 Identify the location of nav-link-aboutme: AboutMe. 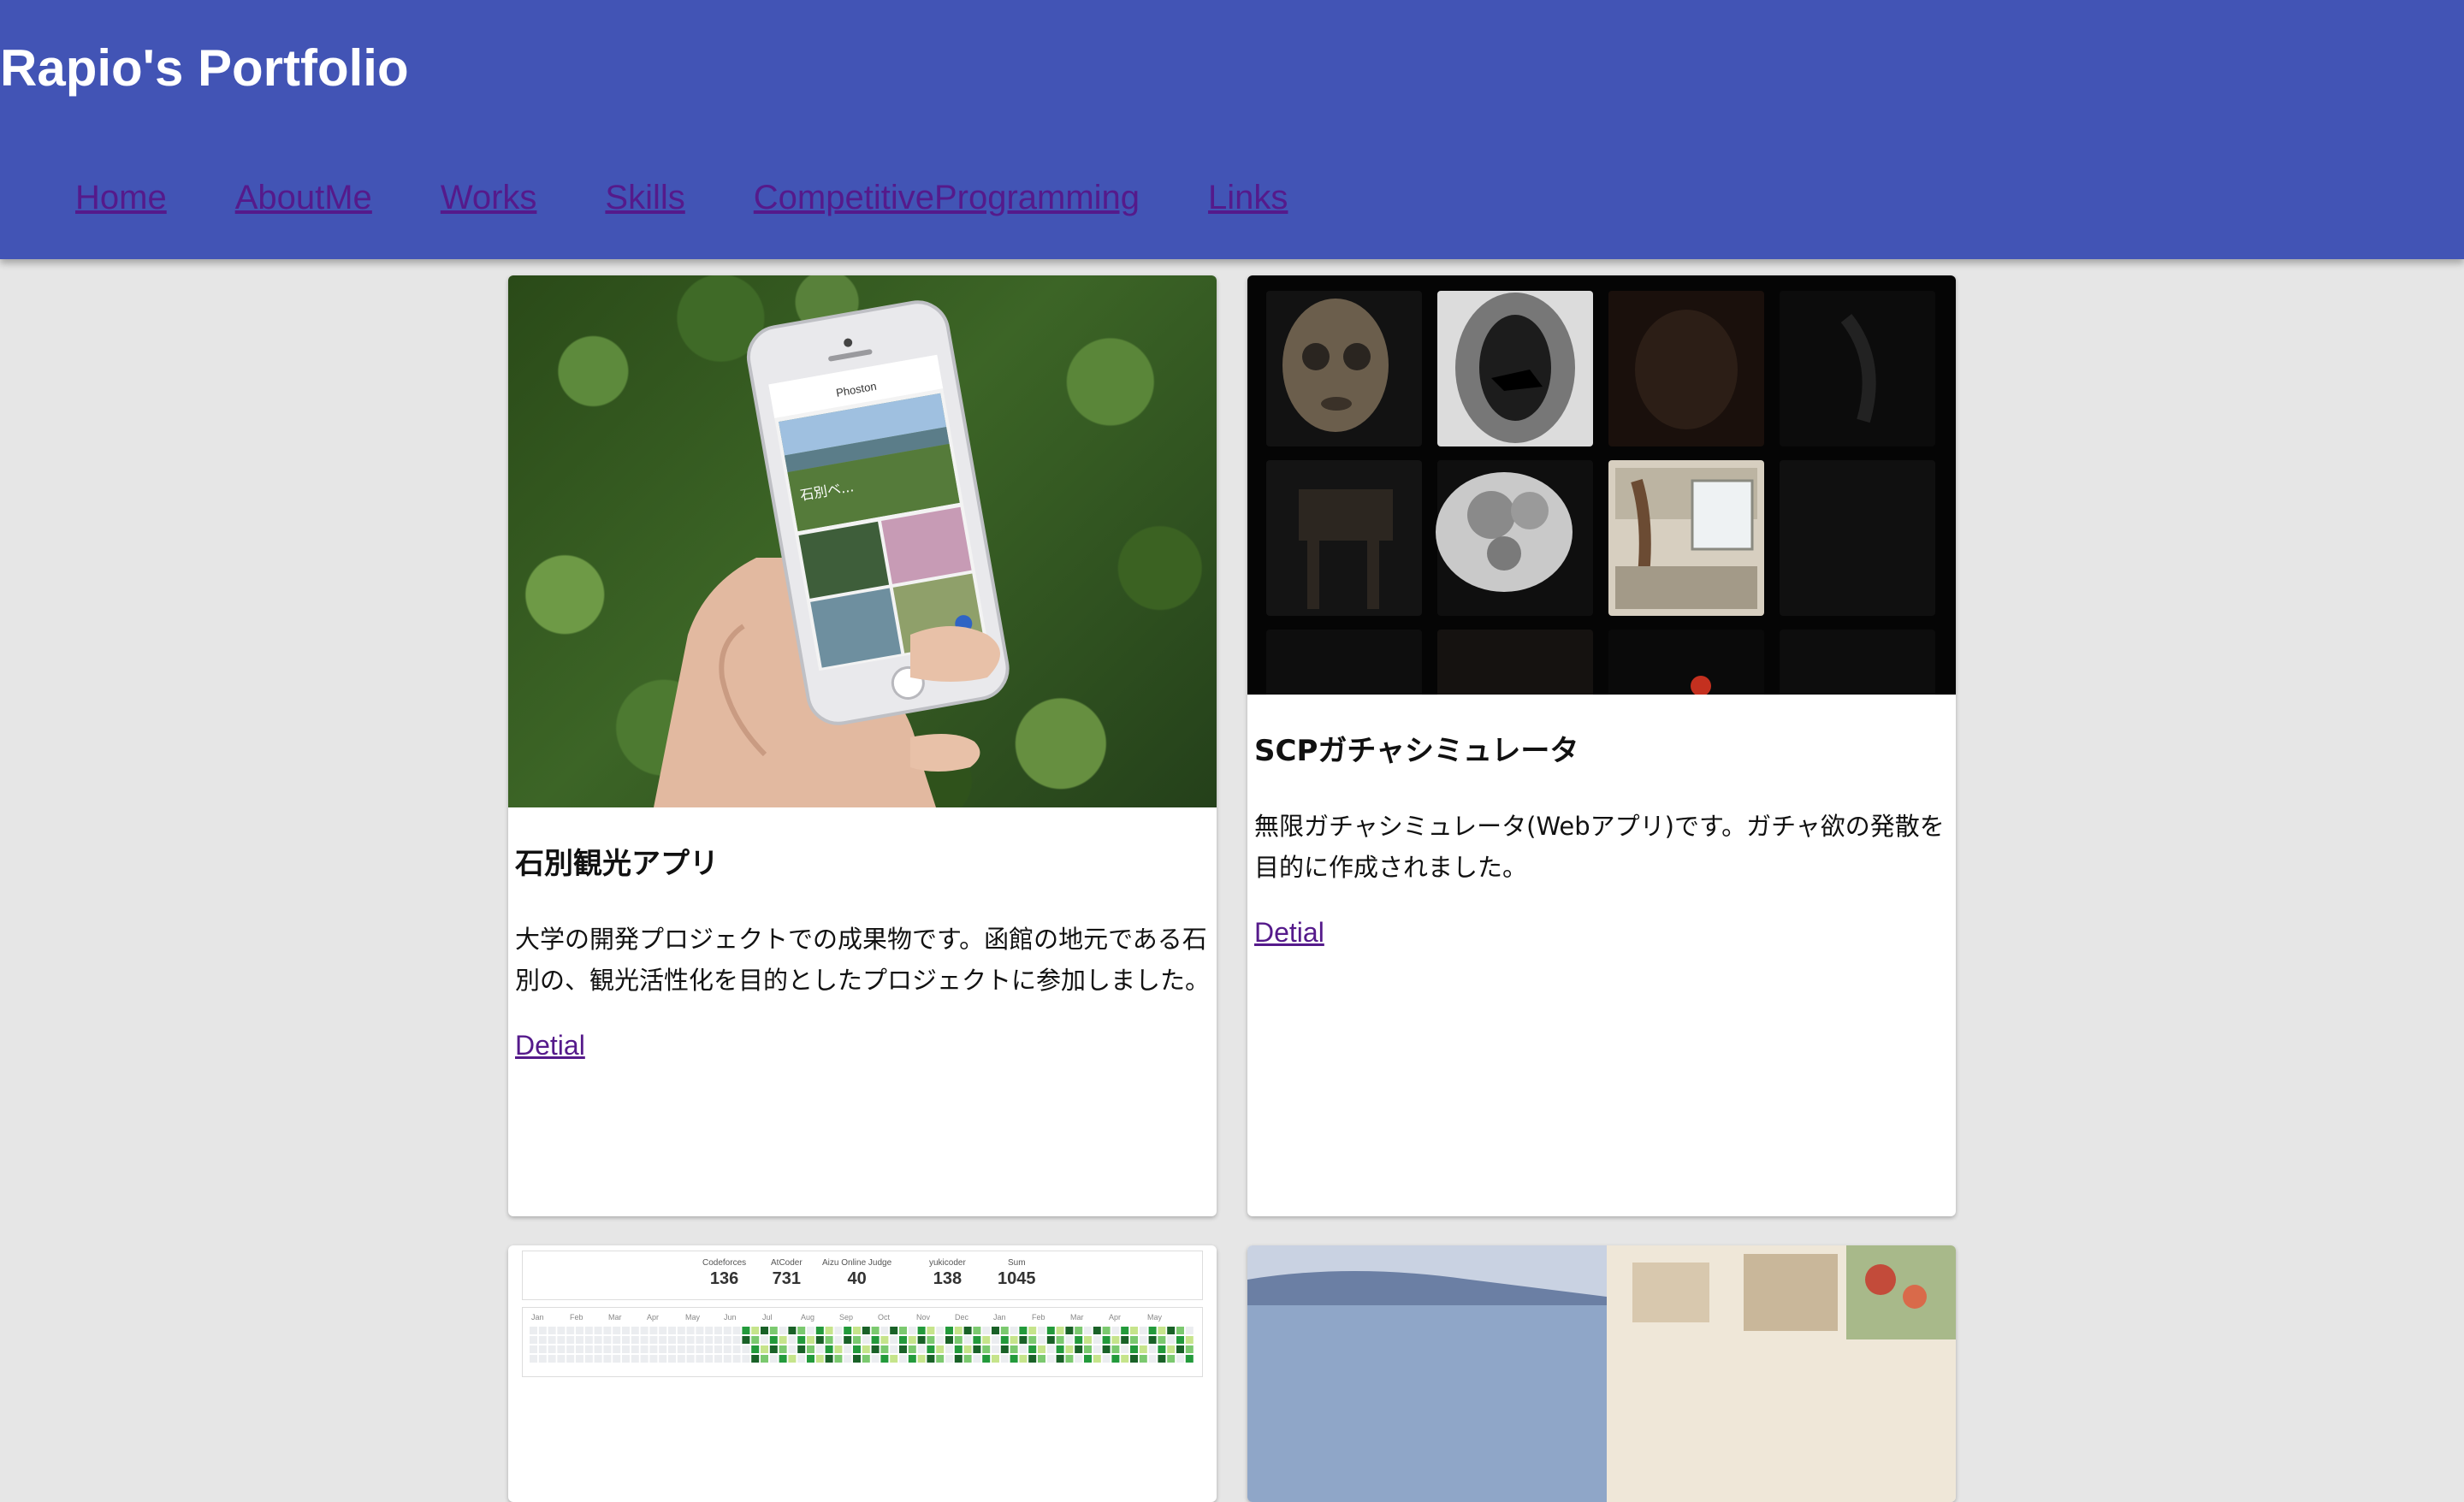
(303, 197).